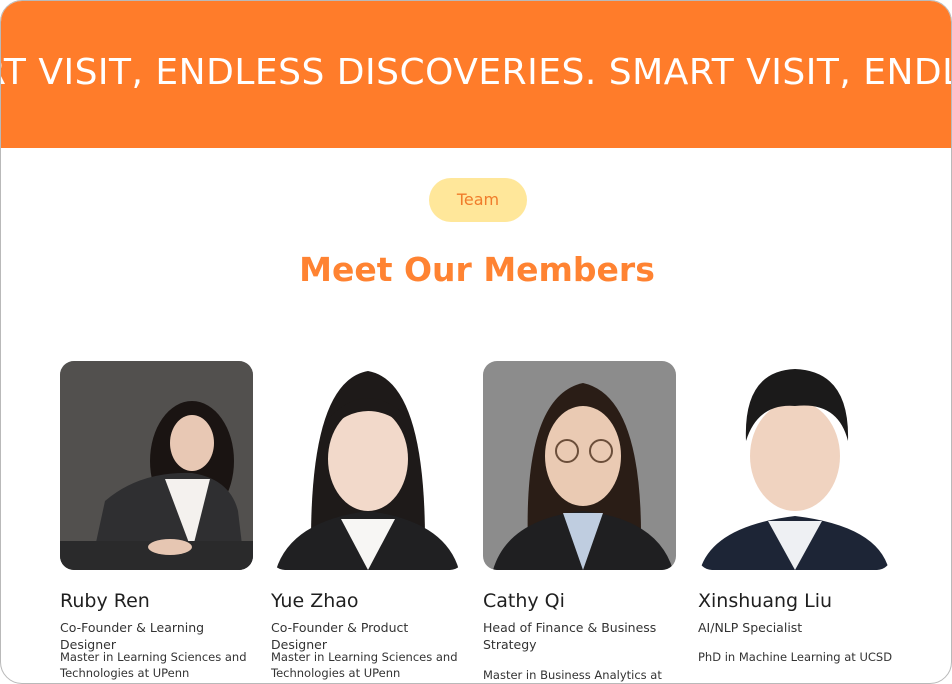 The width and height of the screenshot is (952, 684). I want to click on member-education: Master in Business Analytics at, so click(572, 675).